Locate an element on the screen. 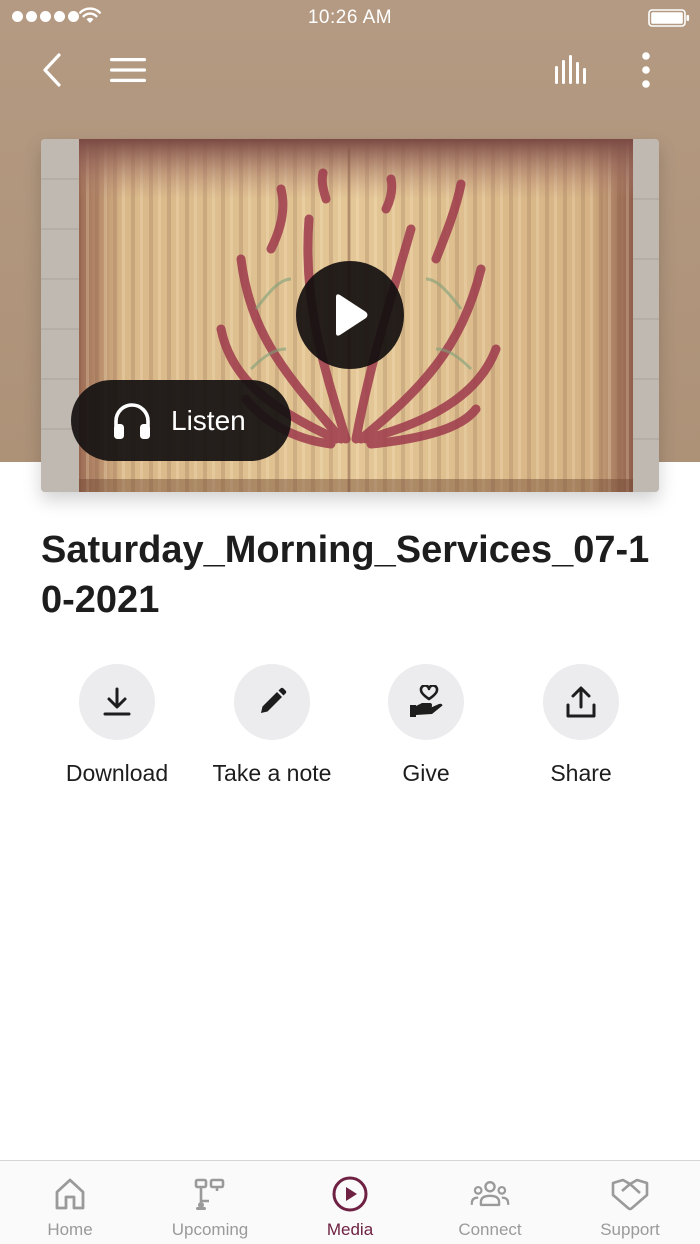  tab-home: Home is located at coordinates (70, 1202).